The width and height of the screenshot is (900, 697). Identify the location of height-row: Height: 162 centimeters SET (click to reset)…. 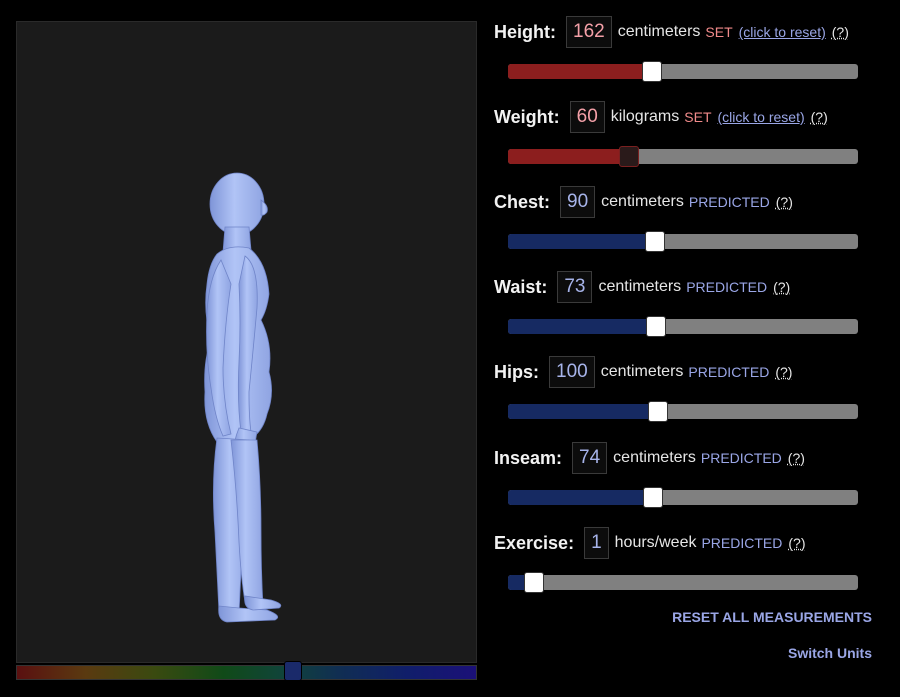
(671, 32).